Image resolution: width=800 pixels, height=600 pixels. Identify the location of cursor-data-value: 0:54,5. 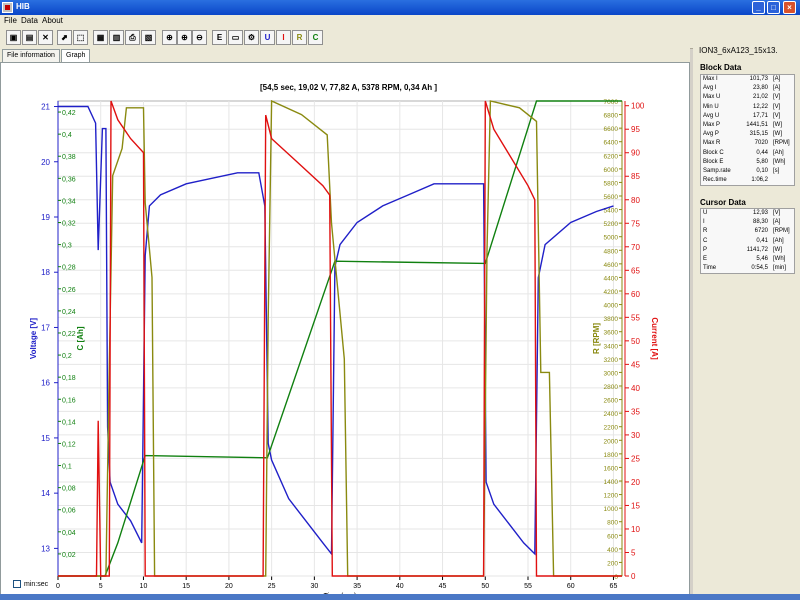
(759, 268).